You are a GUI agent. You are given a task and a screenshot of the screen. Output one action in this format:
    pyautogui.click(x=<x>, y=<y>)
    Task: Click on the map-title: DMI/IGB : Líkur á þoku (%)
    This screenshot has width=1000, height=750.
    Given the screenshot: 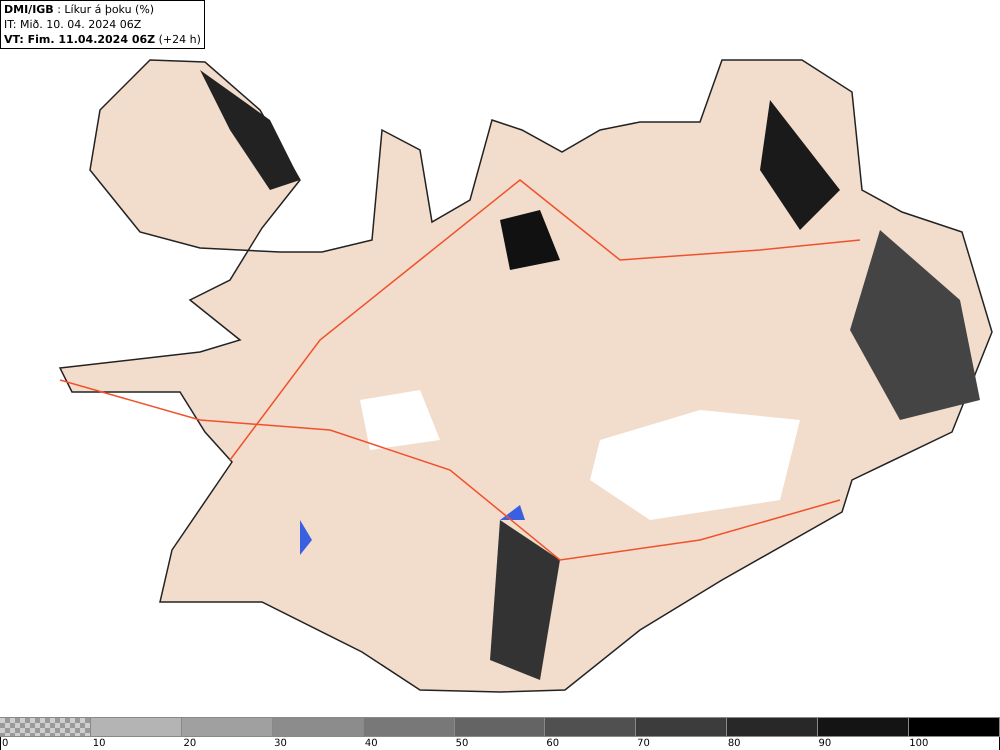 What is the action you would take?
    pyautogui.click(x=80, y=9)
    